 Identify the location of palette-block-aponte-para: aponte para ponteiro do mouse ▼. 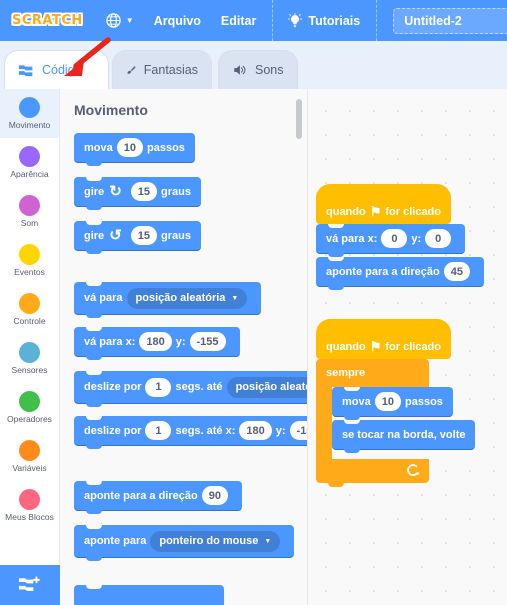
(184, 543).